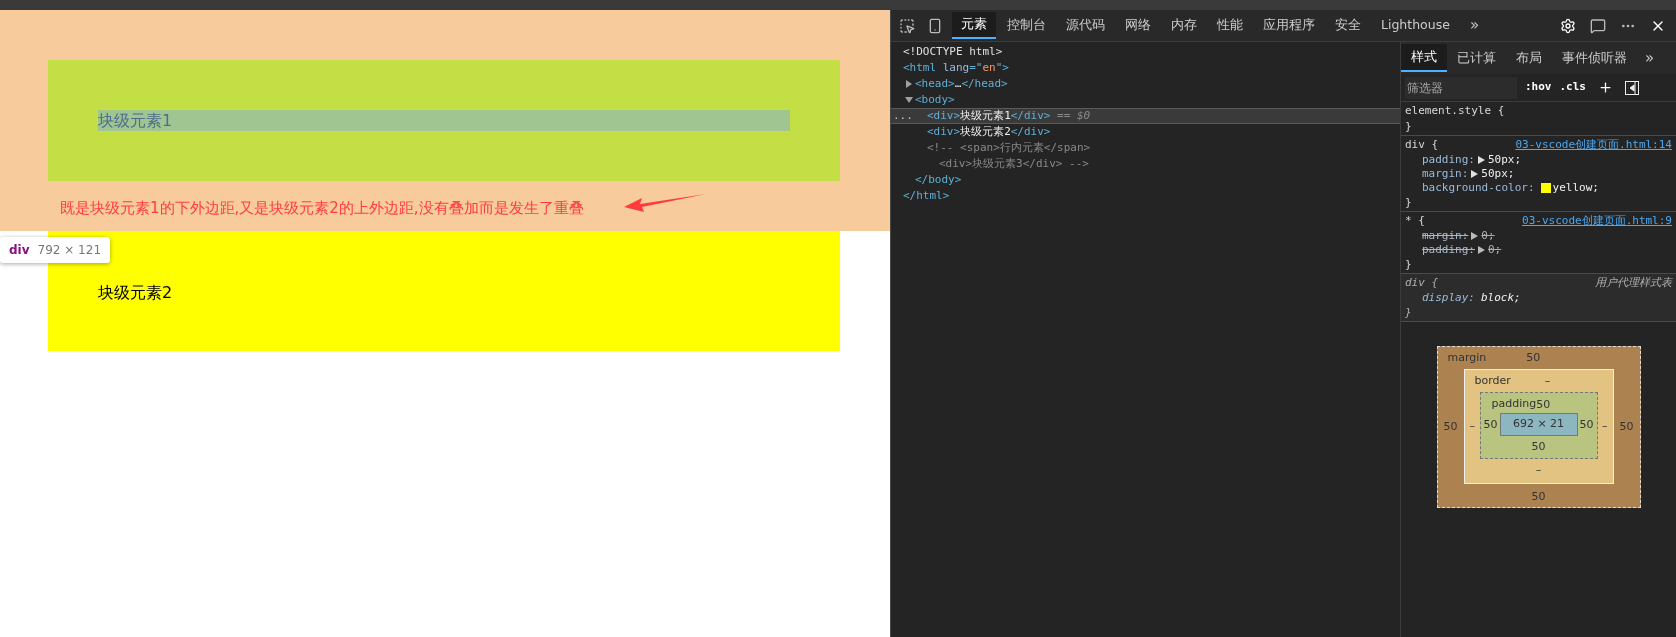 This screenshot has width=1676, height=637. I want to click on devtools-tab: 内存, so click(1184, 25).